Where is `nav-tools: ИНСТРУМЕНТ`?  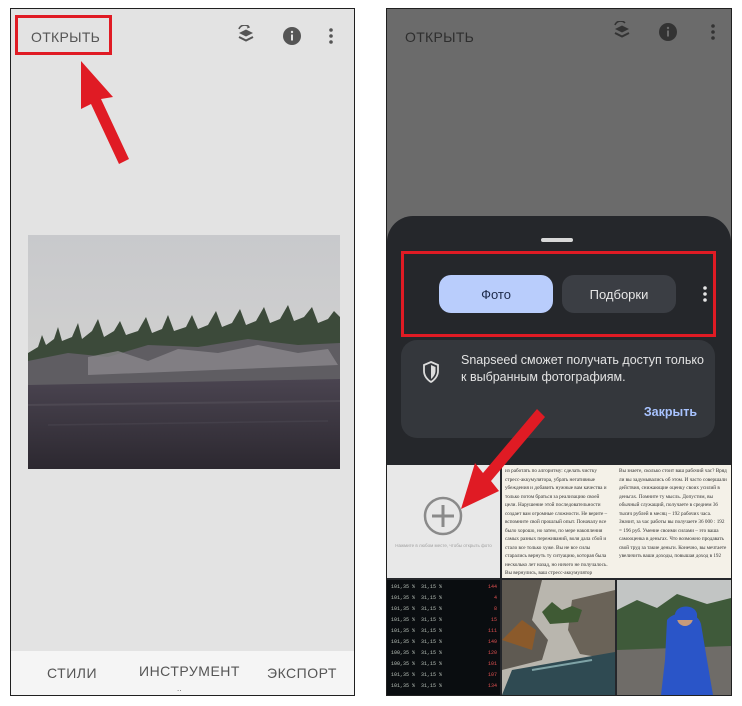 nav-tools: ИНСТРУМЕНТ is located at coordinates (189, 671).